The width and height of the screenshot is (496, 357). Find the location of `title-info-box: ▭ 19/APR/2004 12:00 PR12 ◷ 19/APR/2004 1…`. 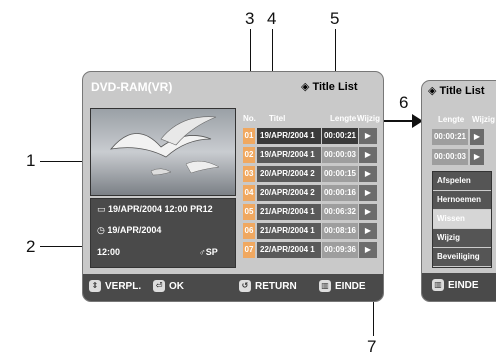

title-info-box: ▭ 19/APR/2004 12:00 PR12 ◷ 19/APR/2004 1… is located at coordinates (163, 233).